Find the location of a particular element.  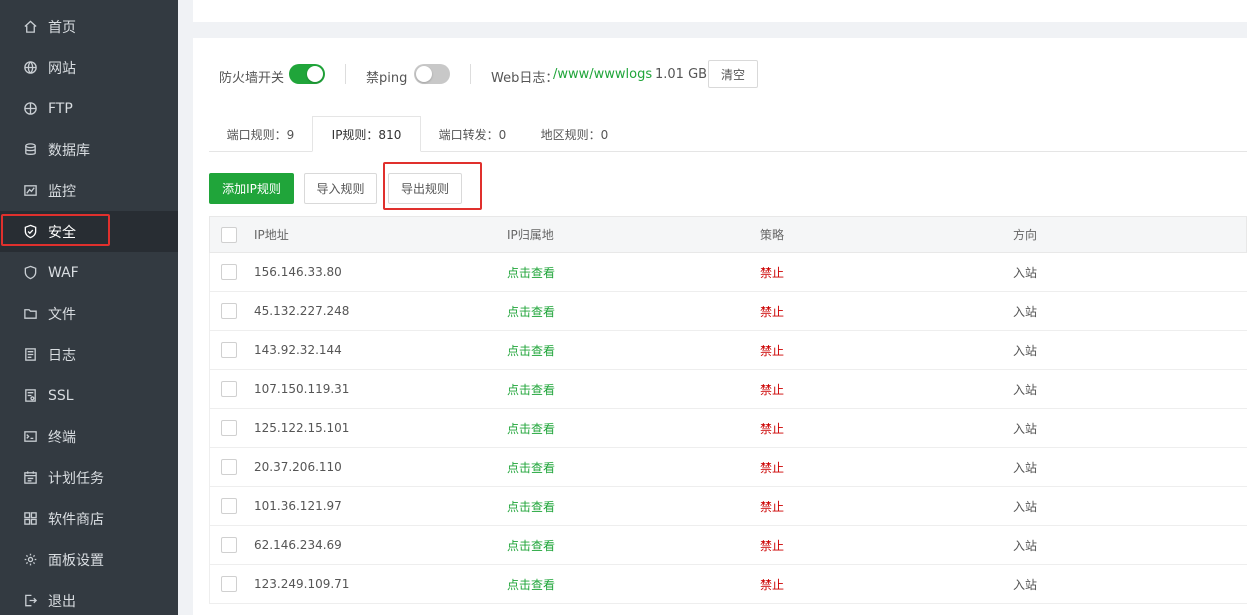

ip-address: 45.132.227.248 is located at coordinates (302, 311).